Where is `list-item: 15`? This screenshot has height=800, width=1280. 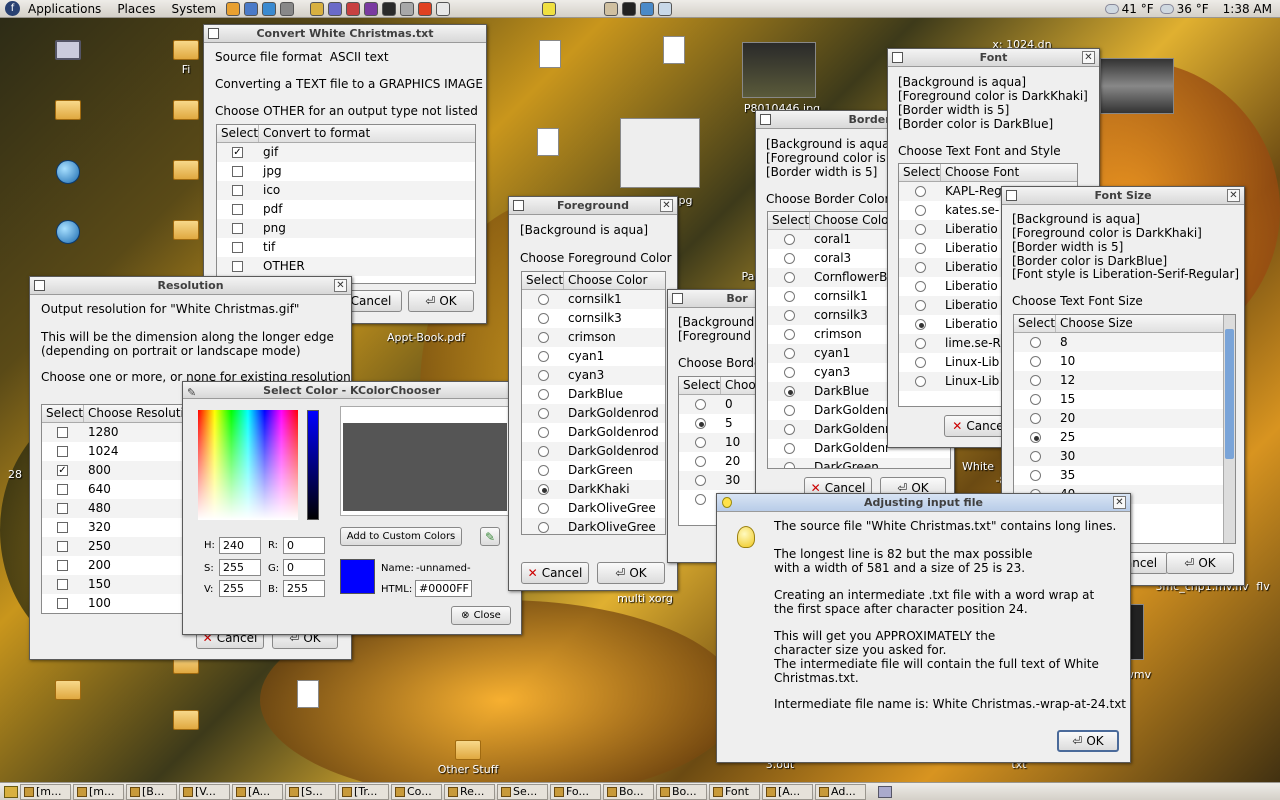
list-item: 15 is located at coordinates (1124, 399).